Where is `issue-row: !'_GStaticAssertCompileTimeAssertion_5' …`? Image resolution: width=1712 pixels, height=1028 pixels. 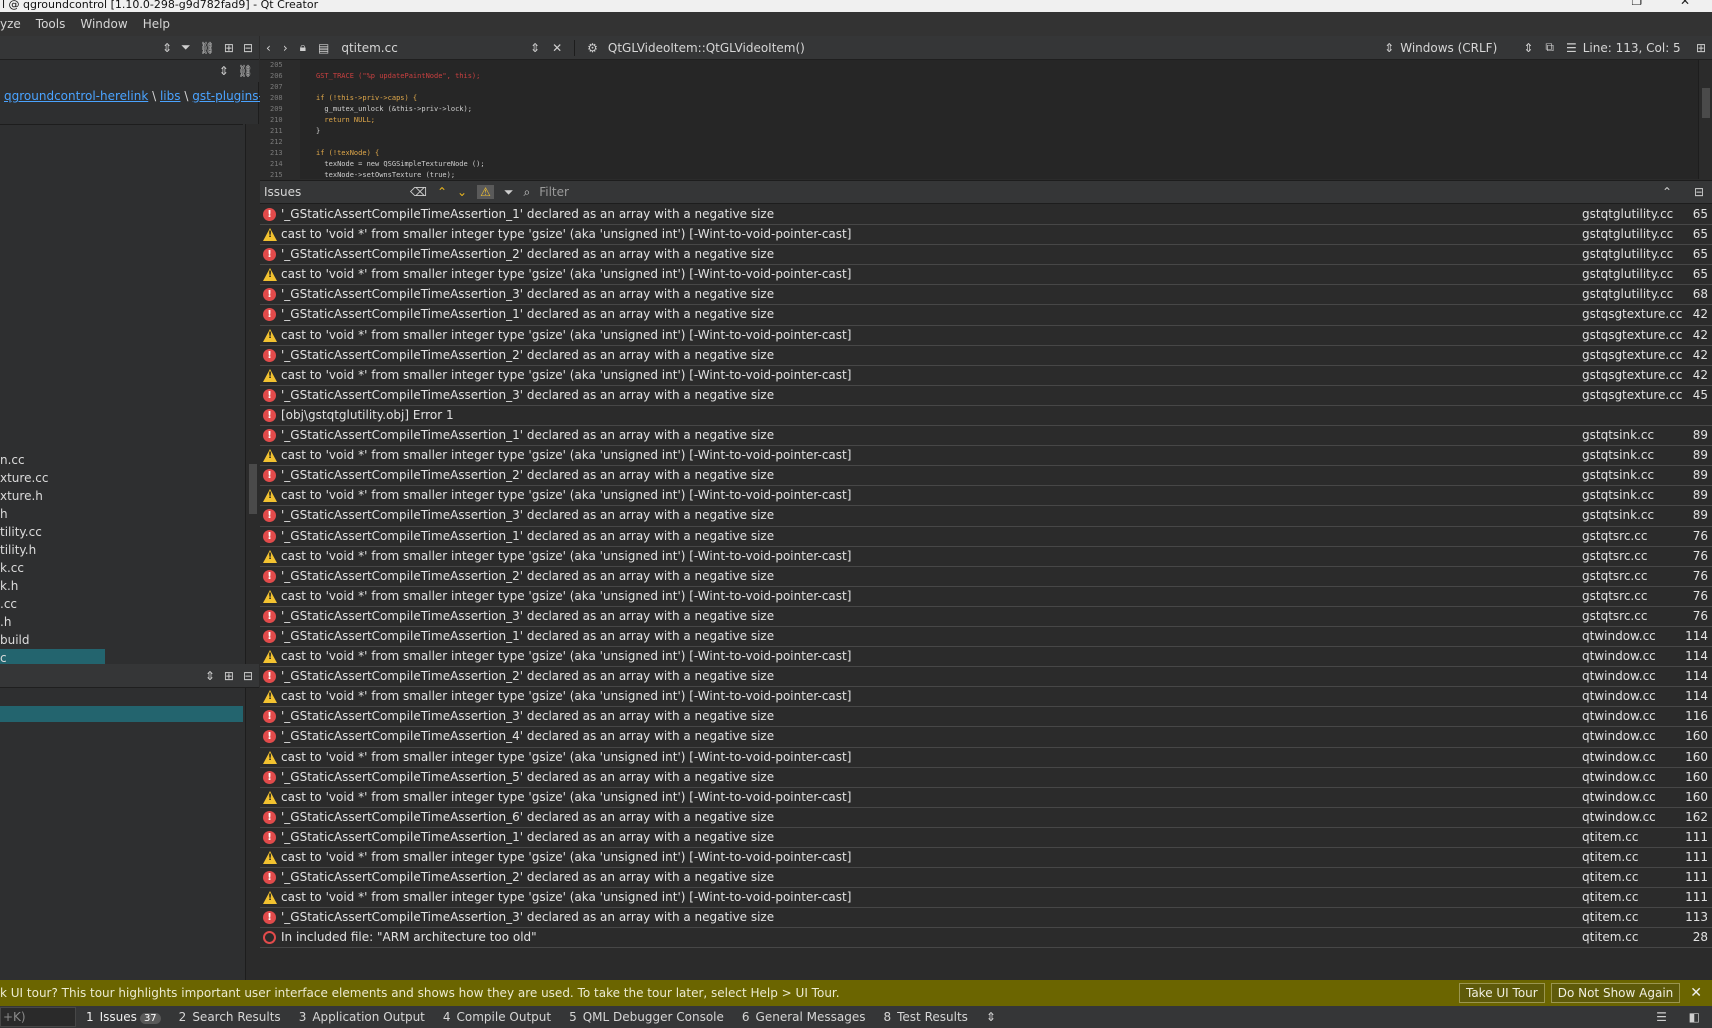 issue-row: !'_GStaticAssertCompileTimeAssertion_5' … is located at coordinates (986, 778).